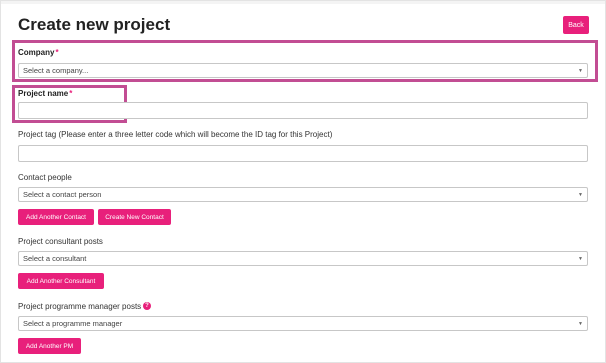 The width and height of the screenshot is (606, 363). What do you see at coordinates (147, 306) in the screenshot?
I see `question-circle-icon: ?` at bounding box center [147, 306].